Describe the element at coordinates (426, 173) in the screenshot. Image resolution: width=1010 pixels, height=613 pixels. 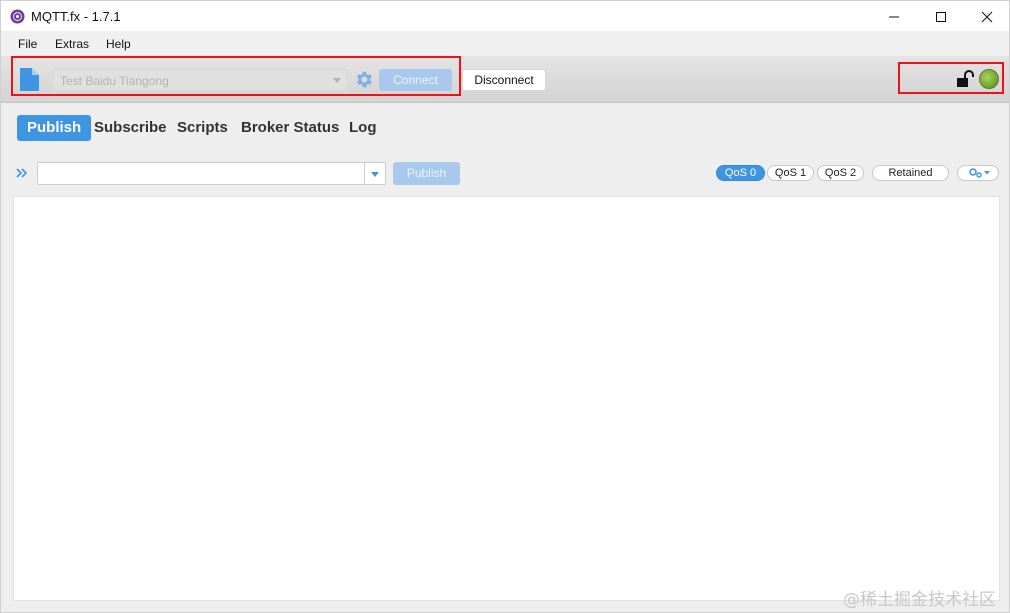
I see `publish-button: Publish` at that location.